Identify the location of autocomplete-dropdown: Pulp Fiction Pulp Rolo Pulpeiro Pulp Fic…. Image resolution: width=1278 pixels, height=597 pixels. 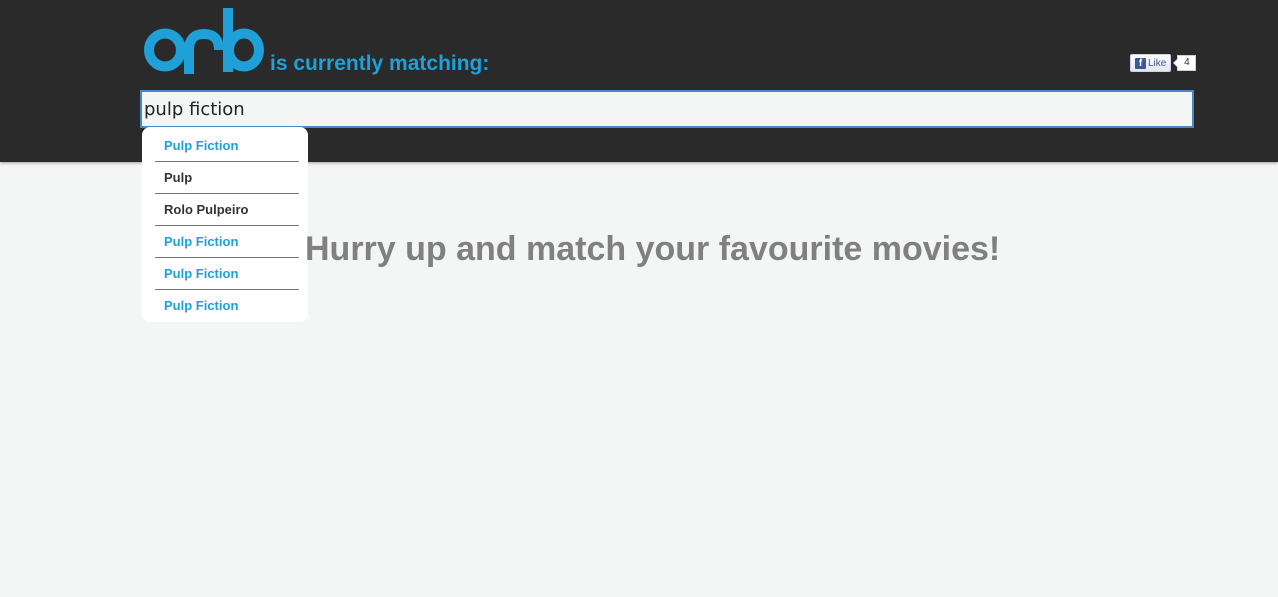
(225, 224).